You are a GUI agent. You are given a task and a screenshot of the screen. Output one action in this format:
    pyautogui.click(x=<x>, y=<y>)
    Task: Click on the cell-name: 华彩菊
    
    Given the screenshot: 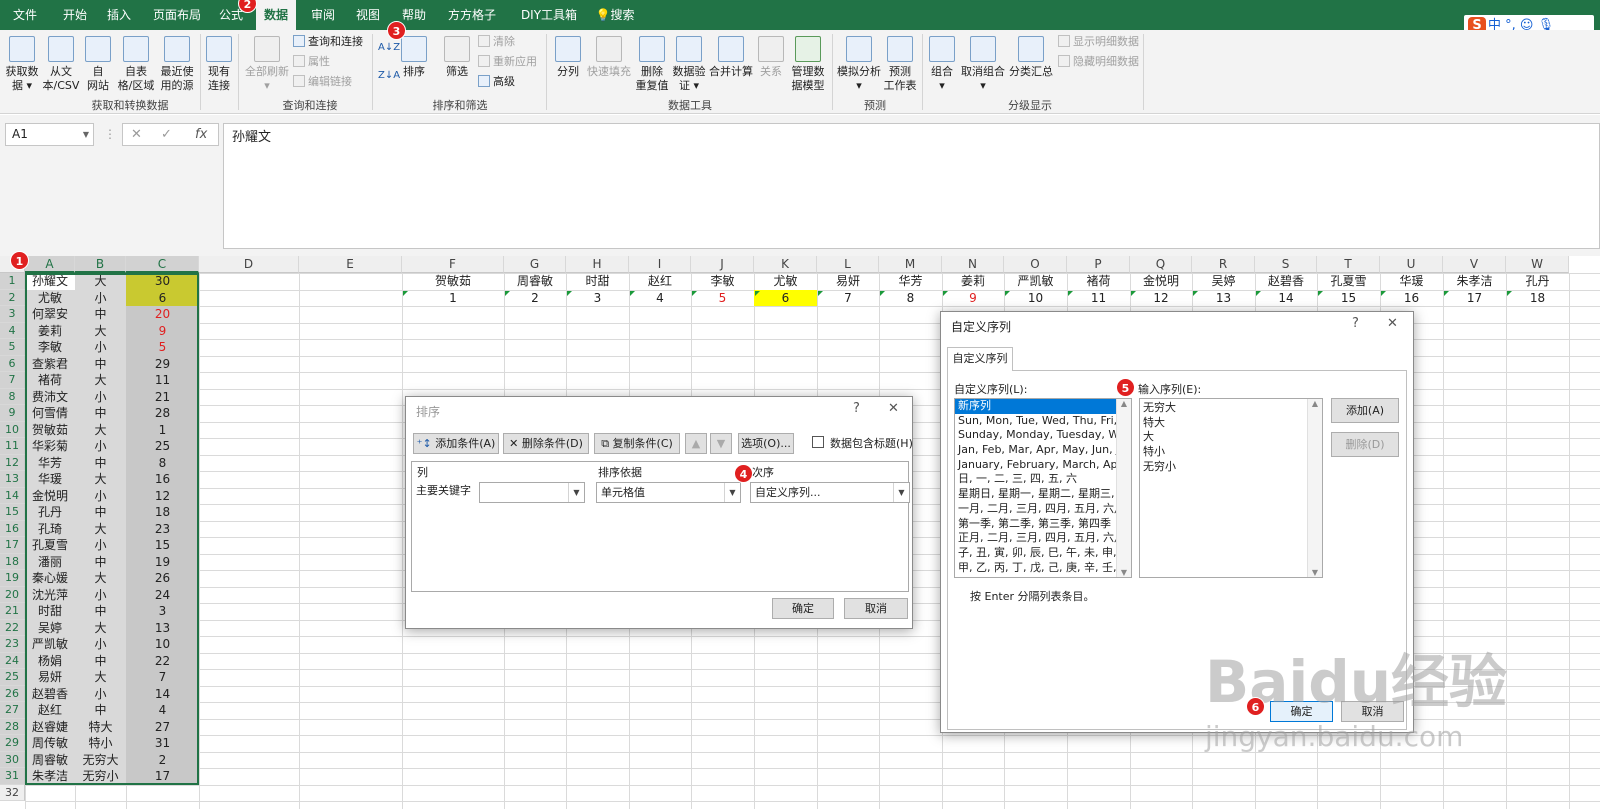 What is the action you would take?
    pyautogui.click(x=50, y=446)
    